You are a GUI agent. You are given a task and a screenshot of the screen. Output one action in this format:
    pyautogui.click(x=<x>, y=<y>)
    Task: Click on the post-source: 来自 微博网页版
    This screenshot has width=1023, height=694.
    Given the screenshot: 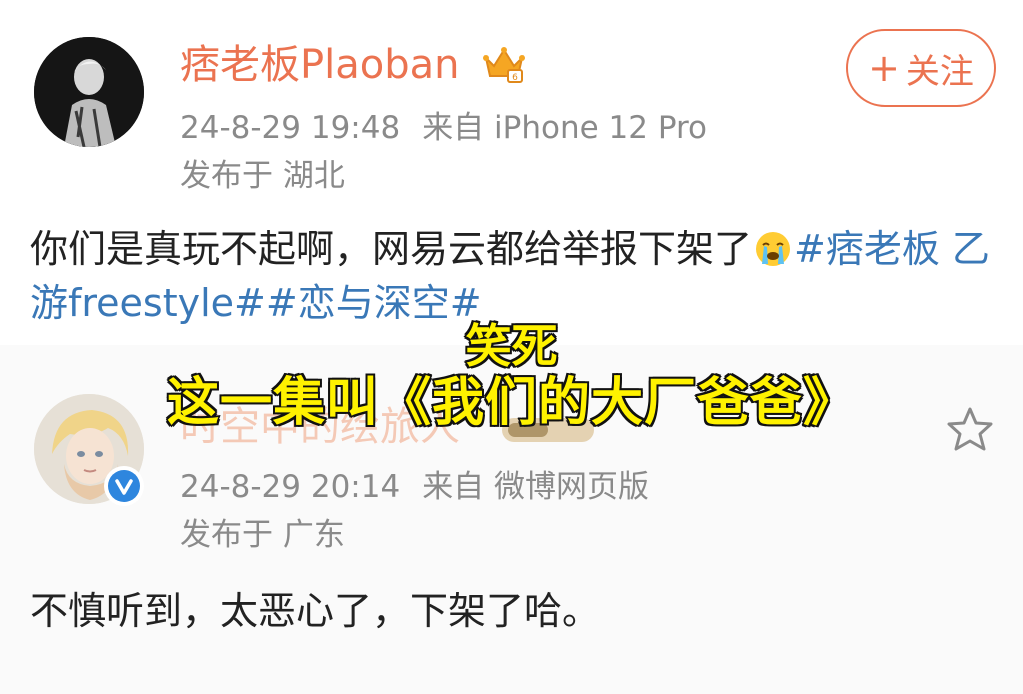 What is the action you would take?
    pyautogui.click(x=536, y=487)
    